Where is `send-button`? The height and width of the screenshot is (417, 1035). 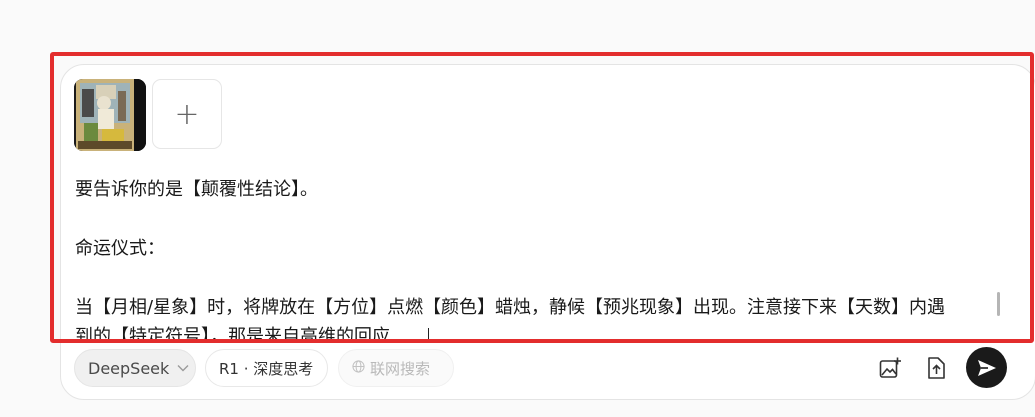 send-button is located at coordinates (986, 367).